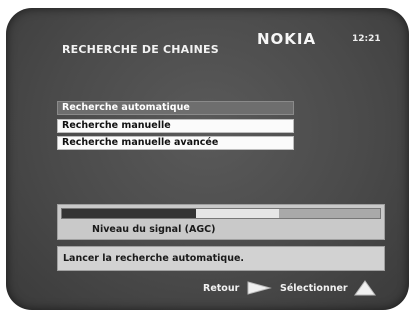 This screenshot has height=315, width=415. Describe the element at coordinates (259, 288) in the screenshot. I see `right-arrow-button-icon` at that location.